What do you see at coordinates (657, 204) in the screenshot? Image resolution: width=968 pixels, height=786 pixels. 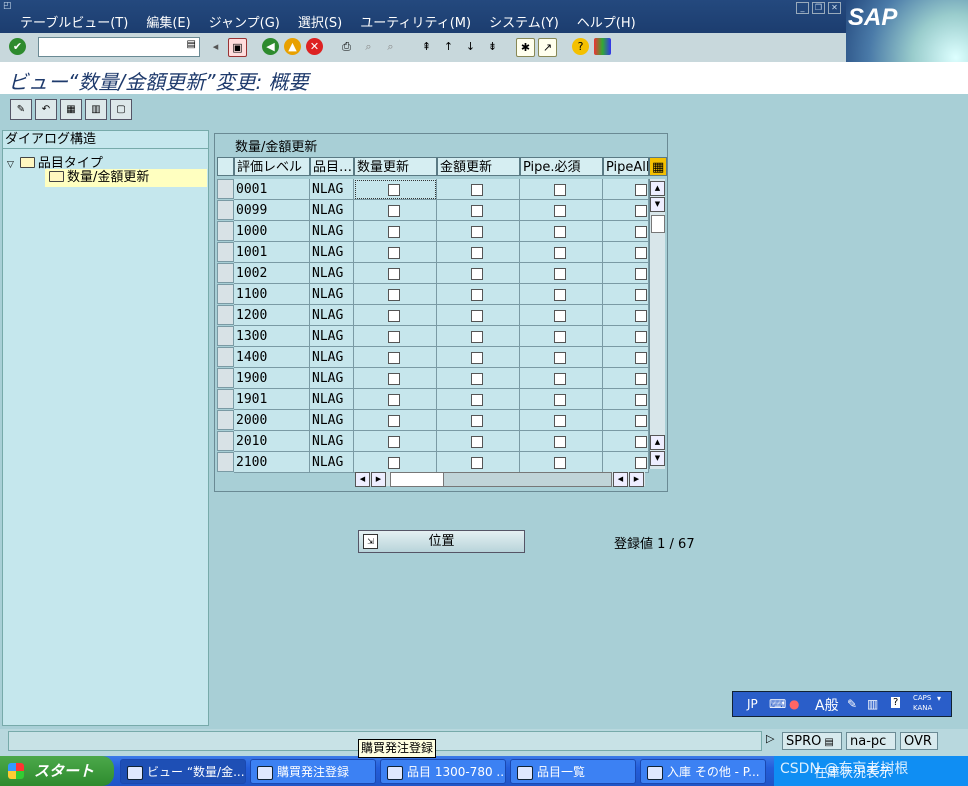 I see `scroll-down-icon: ▼` at bounding box center [657, 204].